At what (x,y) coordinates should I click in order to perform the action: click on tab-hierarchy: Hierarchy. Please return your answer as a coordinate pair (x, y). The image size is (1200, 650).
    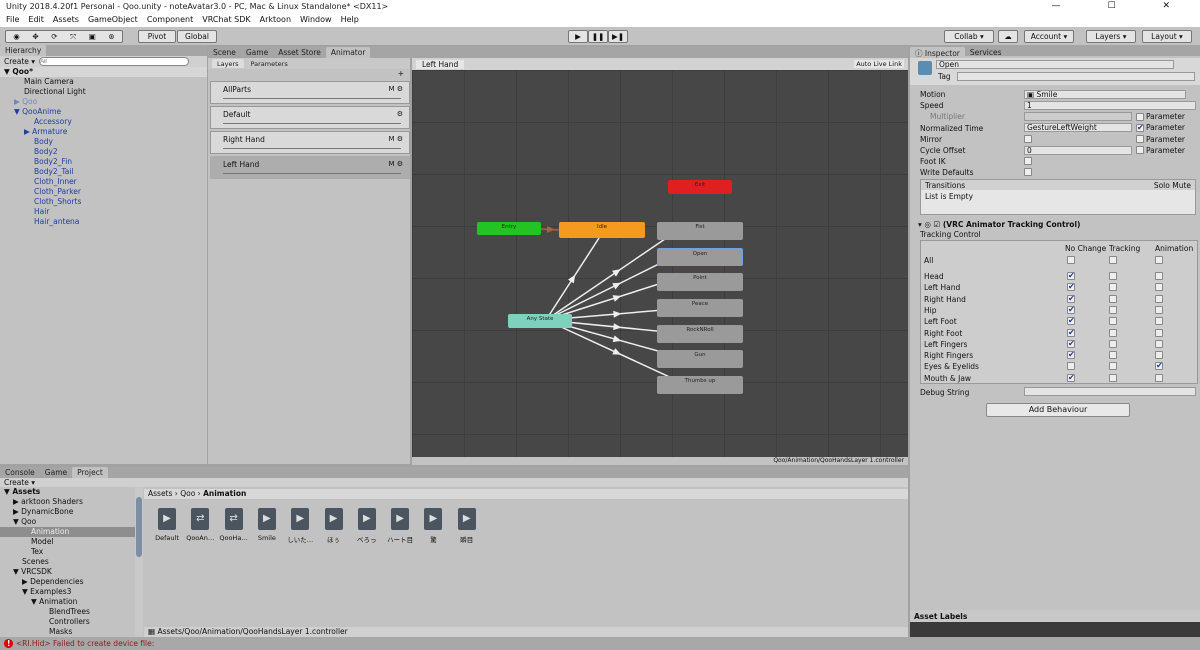
    Looking at the image, I should click on (23, 50).